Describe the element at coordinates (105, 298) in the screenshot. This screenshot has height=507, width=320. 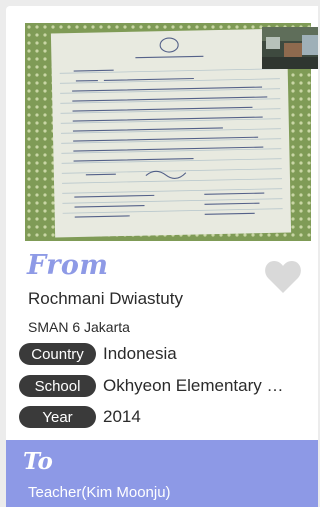
I see `sender-name: Rochmani Dwiastuty` at that location.